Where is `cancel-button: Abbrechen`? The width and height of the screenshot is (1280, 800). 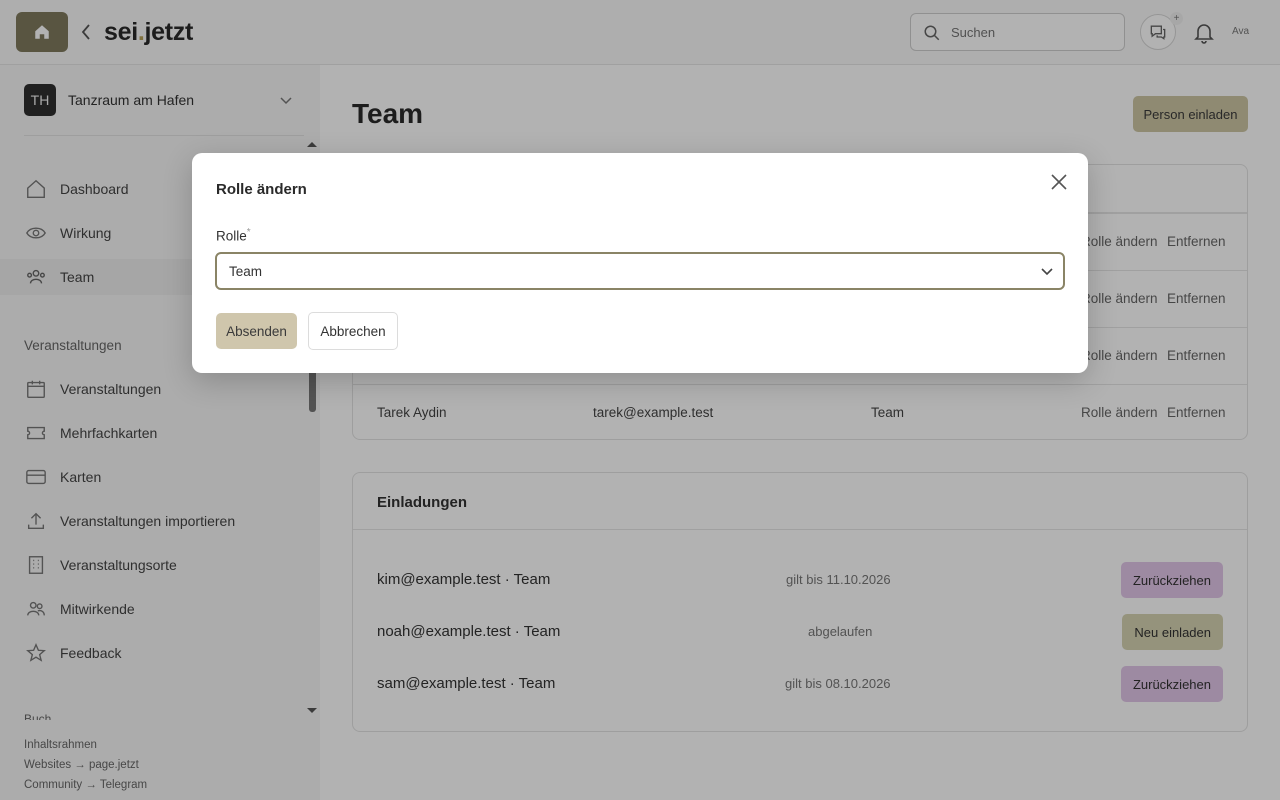 cancel-button: Abbrechen is located at coordinates (353, 331).